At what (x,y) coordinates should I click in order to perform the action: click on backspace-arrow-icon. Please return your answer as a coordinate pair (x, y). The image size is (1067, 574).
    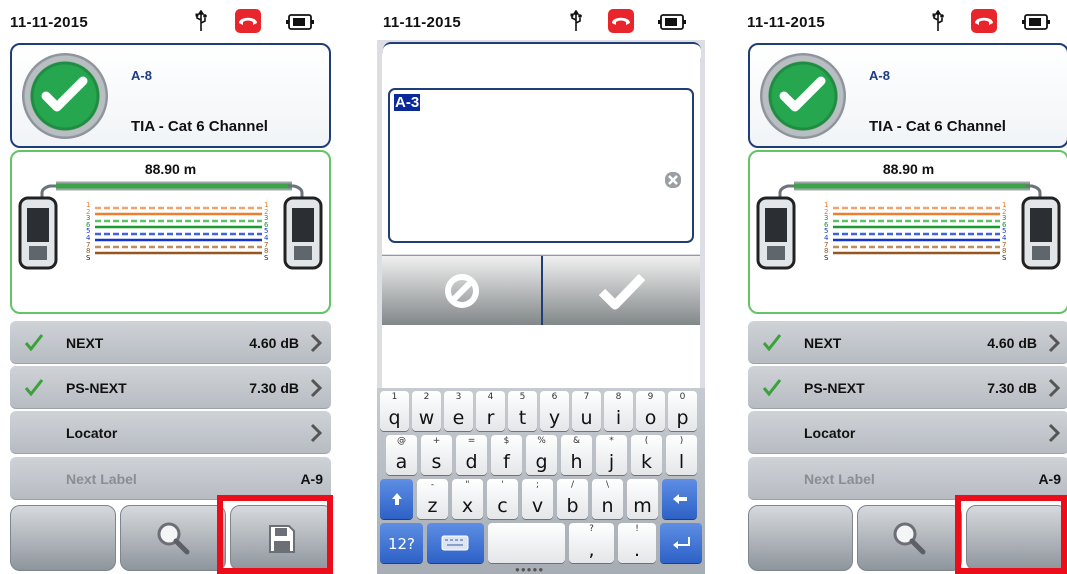
    Looking at the image, I should click on (680, 499).